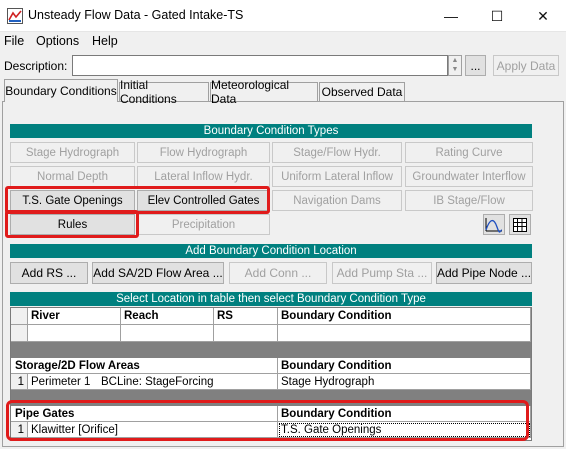 The height and width of the screenshot is (449, 566). I want to click on menu-help: Help, so click(105, 41).